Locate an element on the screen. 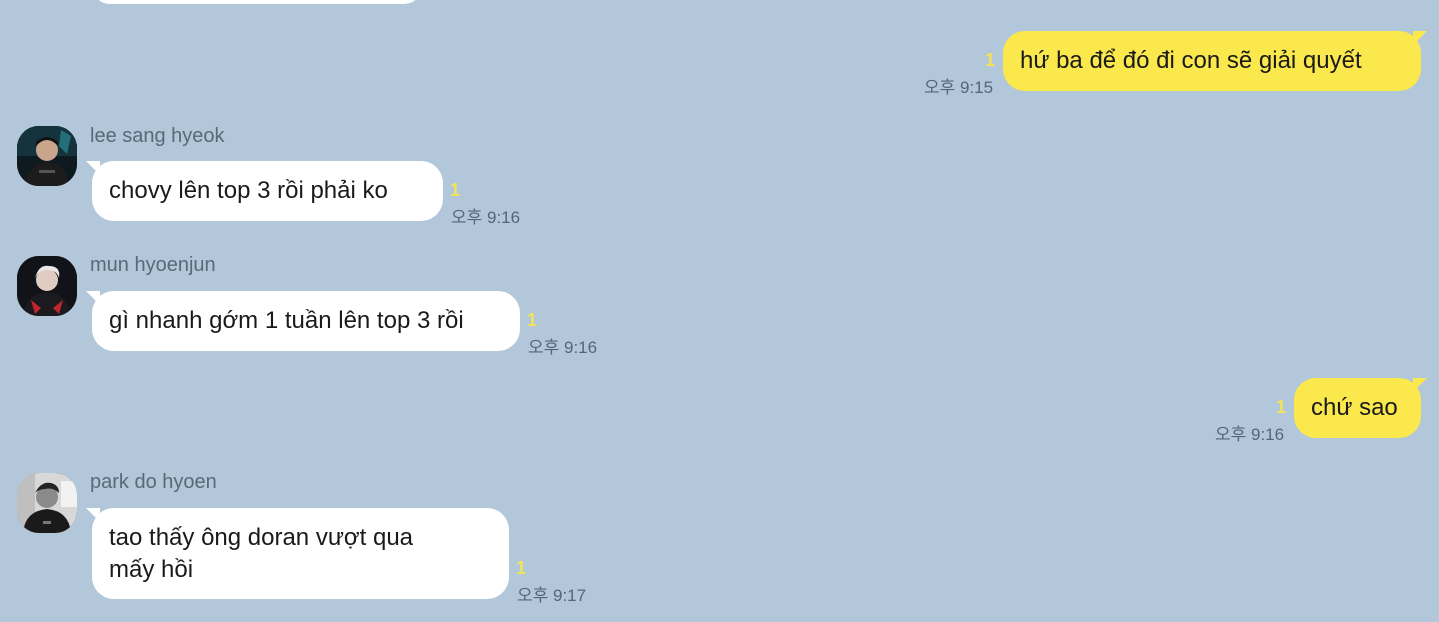 The image size is (1439, 622). incoming-message-bubble: tao thấy ông doran vượt qua mấy hồi is located at coordinates (297, 553).